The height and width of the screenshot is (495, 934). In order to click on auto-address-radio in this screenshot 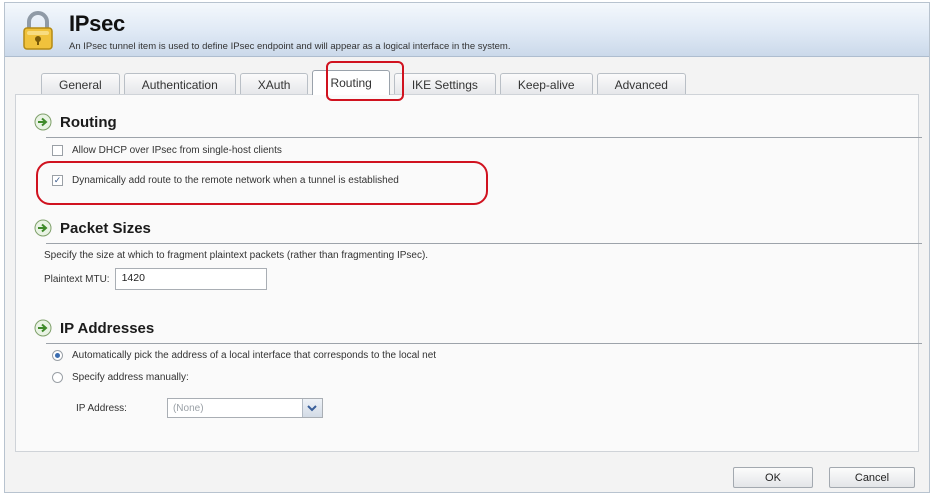, I will do `click(57, 355)`.